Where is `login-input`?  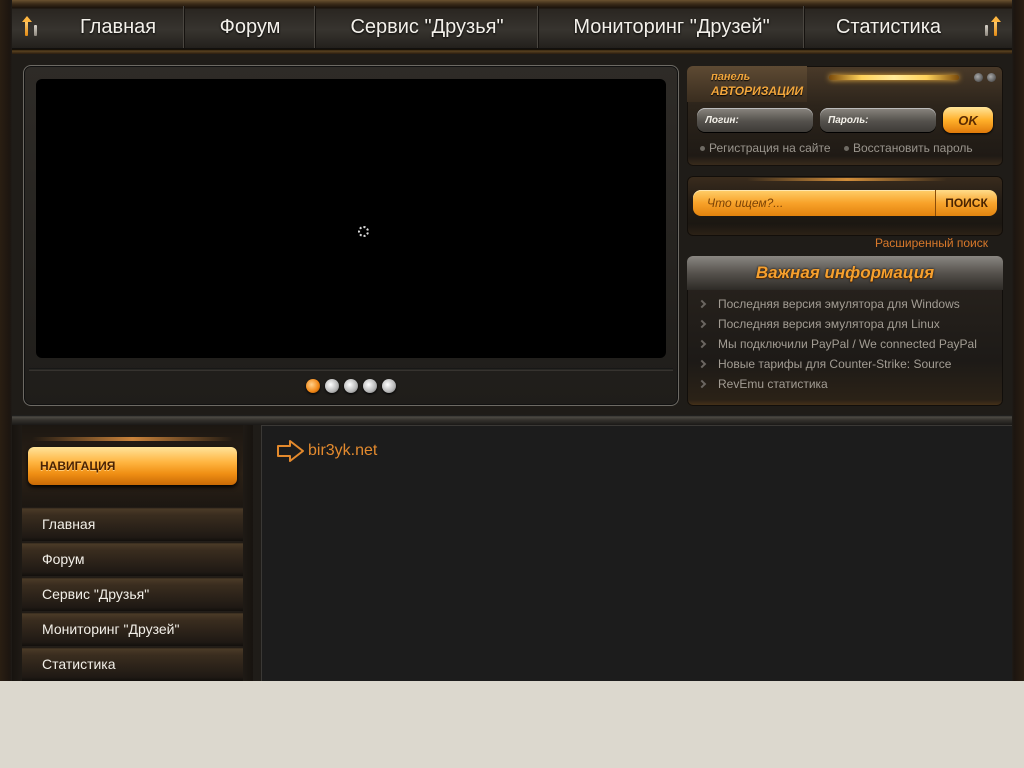 login-input is located at coordinates (755, 120).